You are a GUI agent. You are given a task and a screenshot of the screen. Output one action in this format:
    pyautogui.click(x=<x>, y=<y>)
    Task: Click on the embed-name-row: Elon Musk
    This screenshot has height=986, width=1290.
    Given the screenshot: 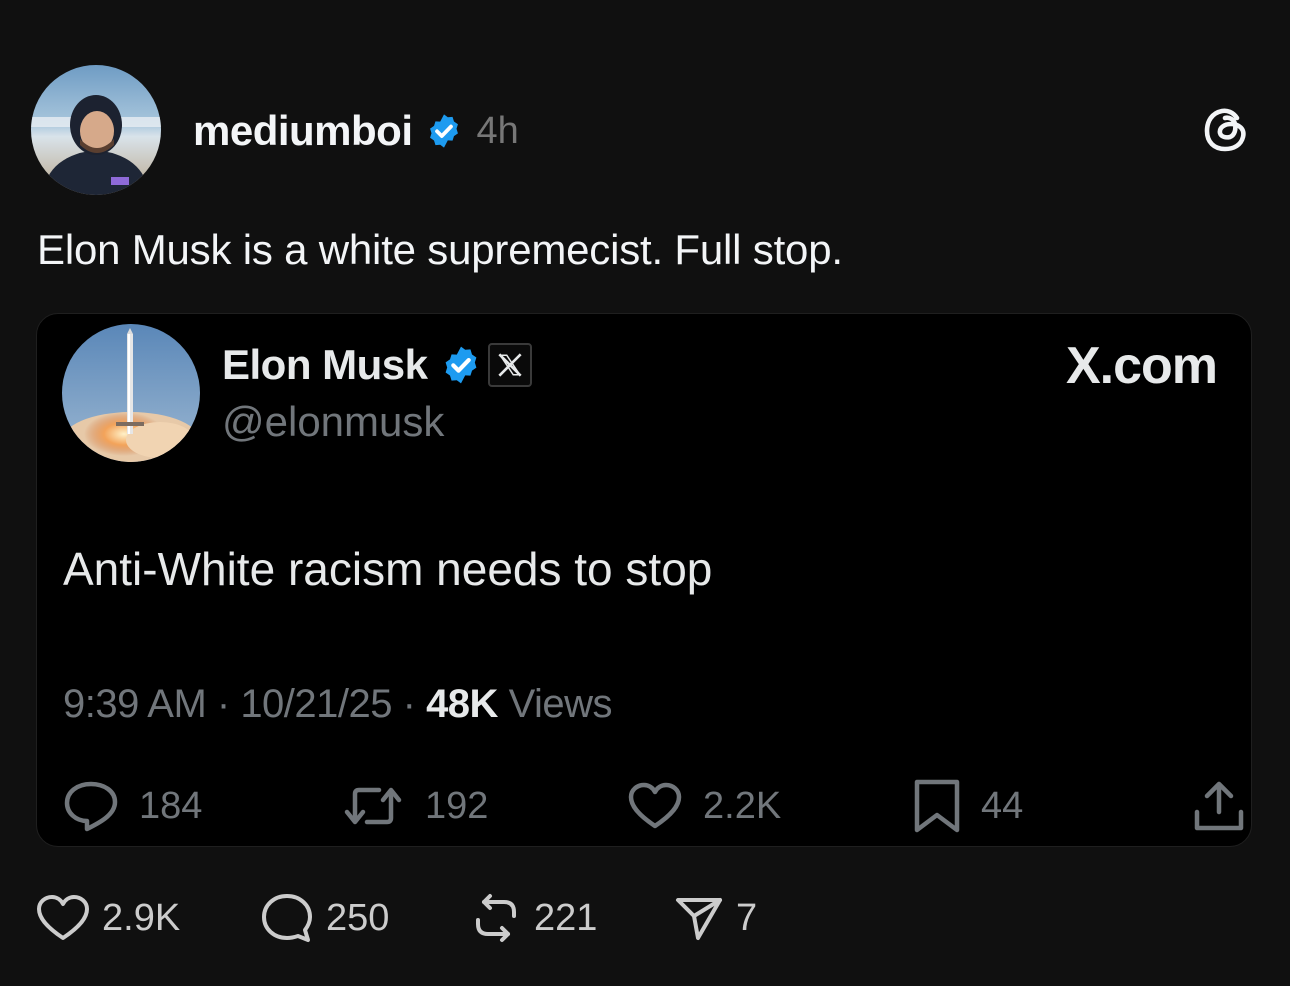 What is the action you would take?
    pyautogui.click(x=377, y=365)
    